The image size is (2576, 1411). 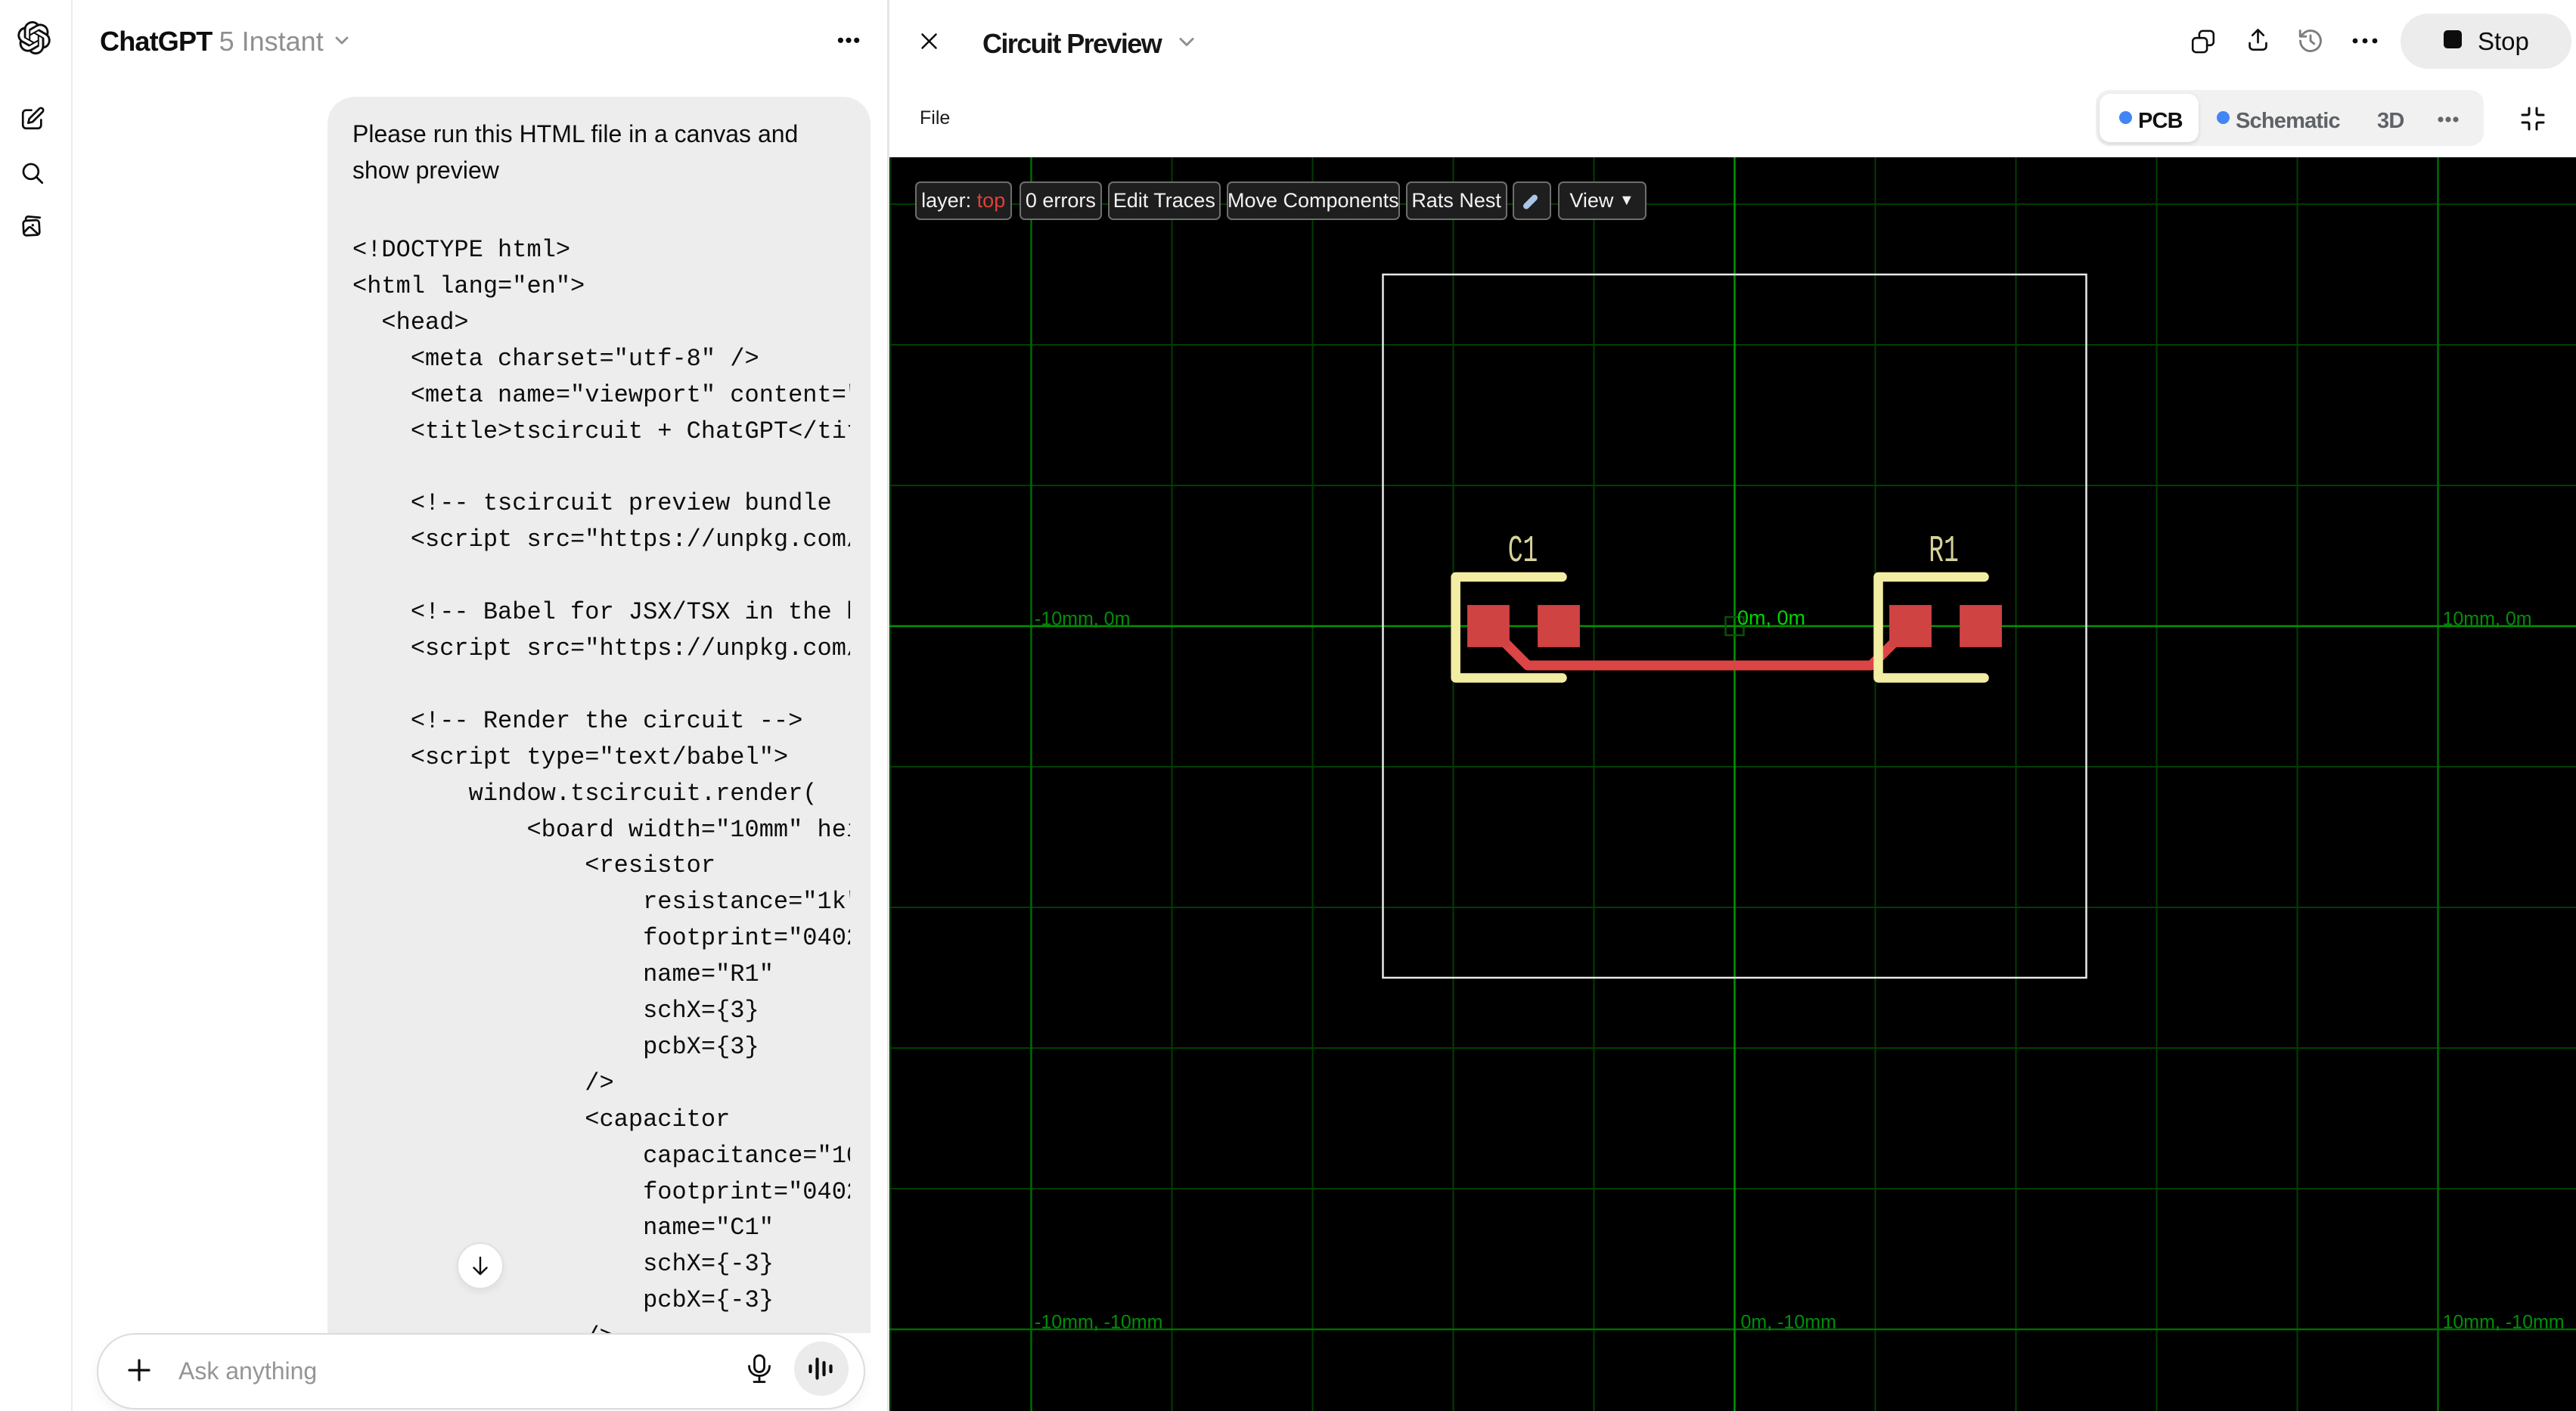 I want to click on svg-text: -10mm, 0m, so click(x=1082, y=619).